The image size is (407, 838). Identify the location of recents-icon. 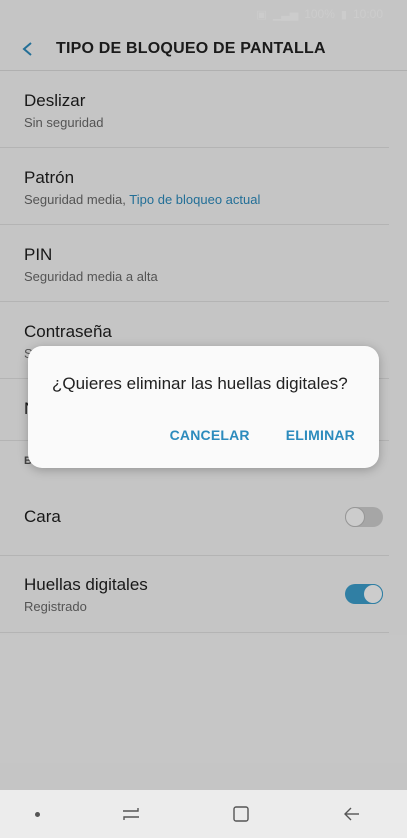
(130, 814).